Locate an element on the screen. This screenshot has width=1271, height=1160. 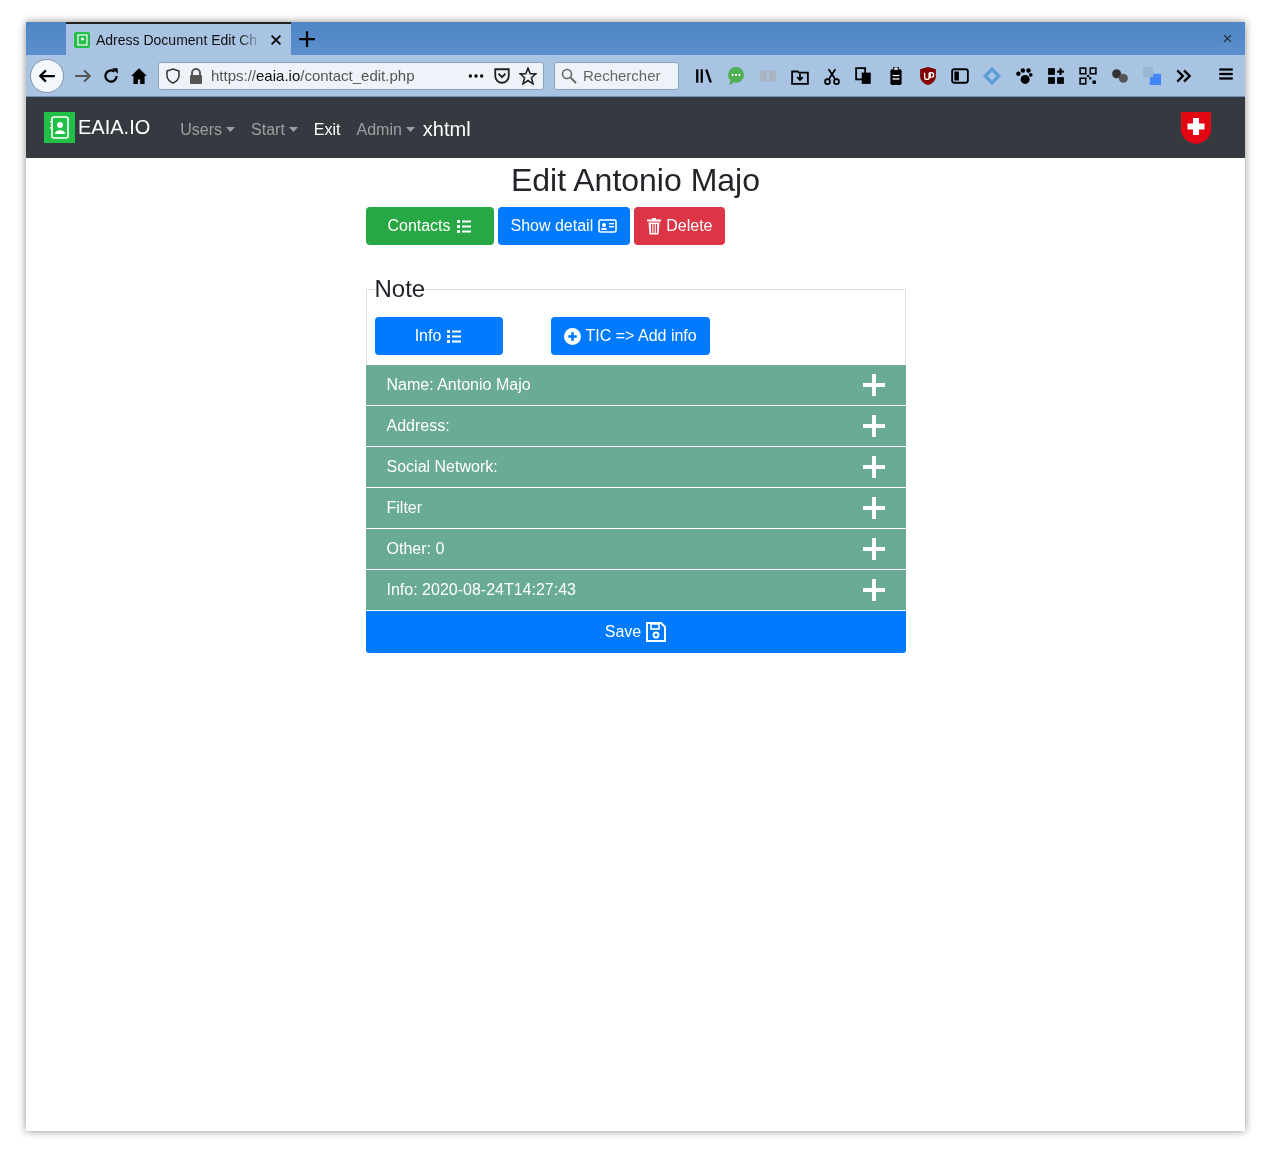
sidebar-icon is located at coordinates (960, 75).